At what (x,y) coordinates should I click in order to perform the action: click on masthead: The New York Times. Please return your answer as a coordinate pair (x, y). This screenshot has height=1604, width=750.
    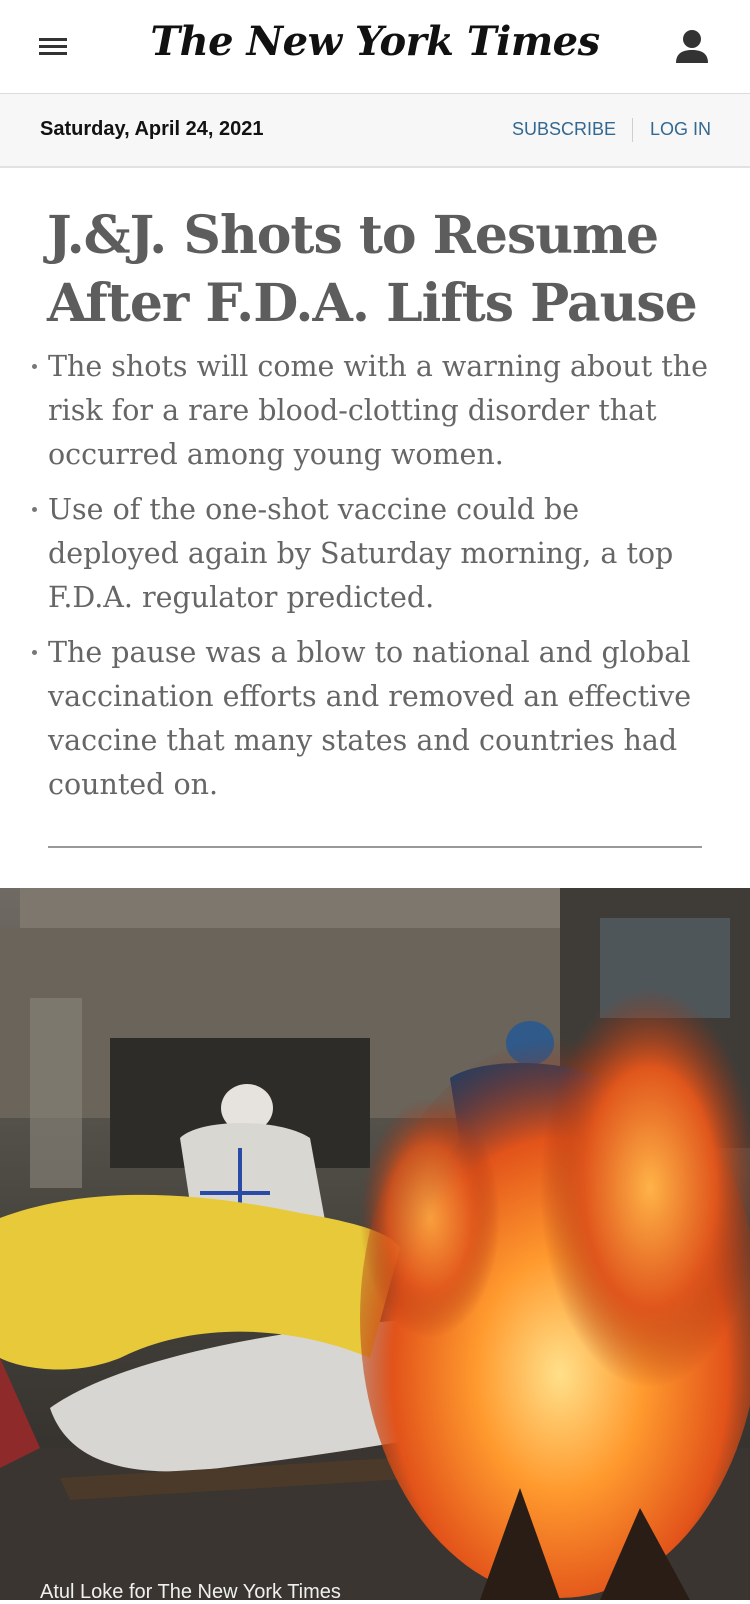
    Looking at the image, I should click on (375, 47).